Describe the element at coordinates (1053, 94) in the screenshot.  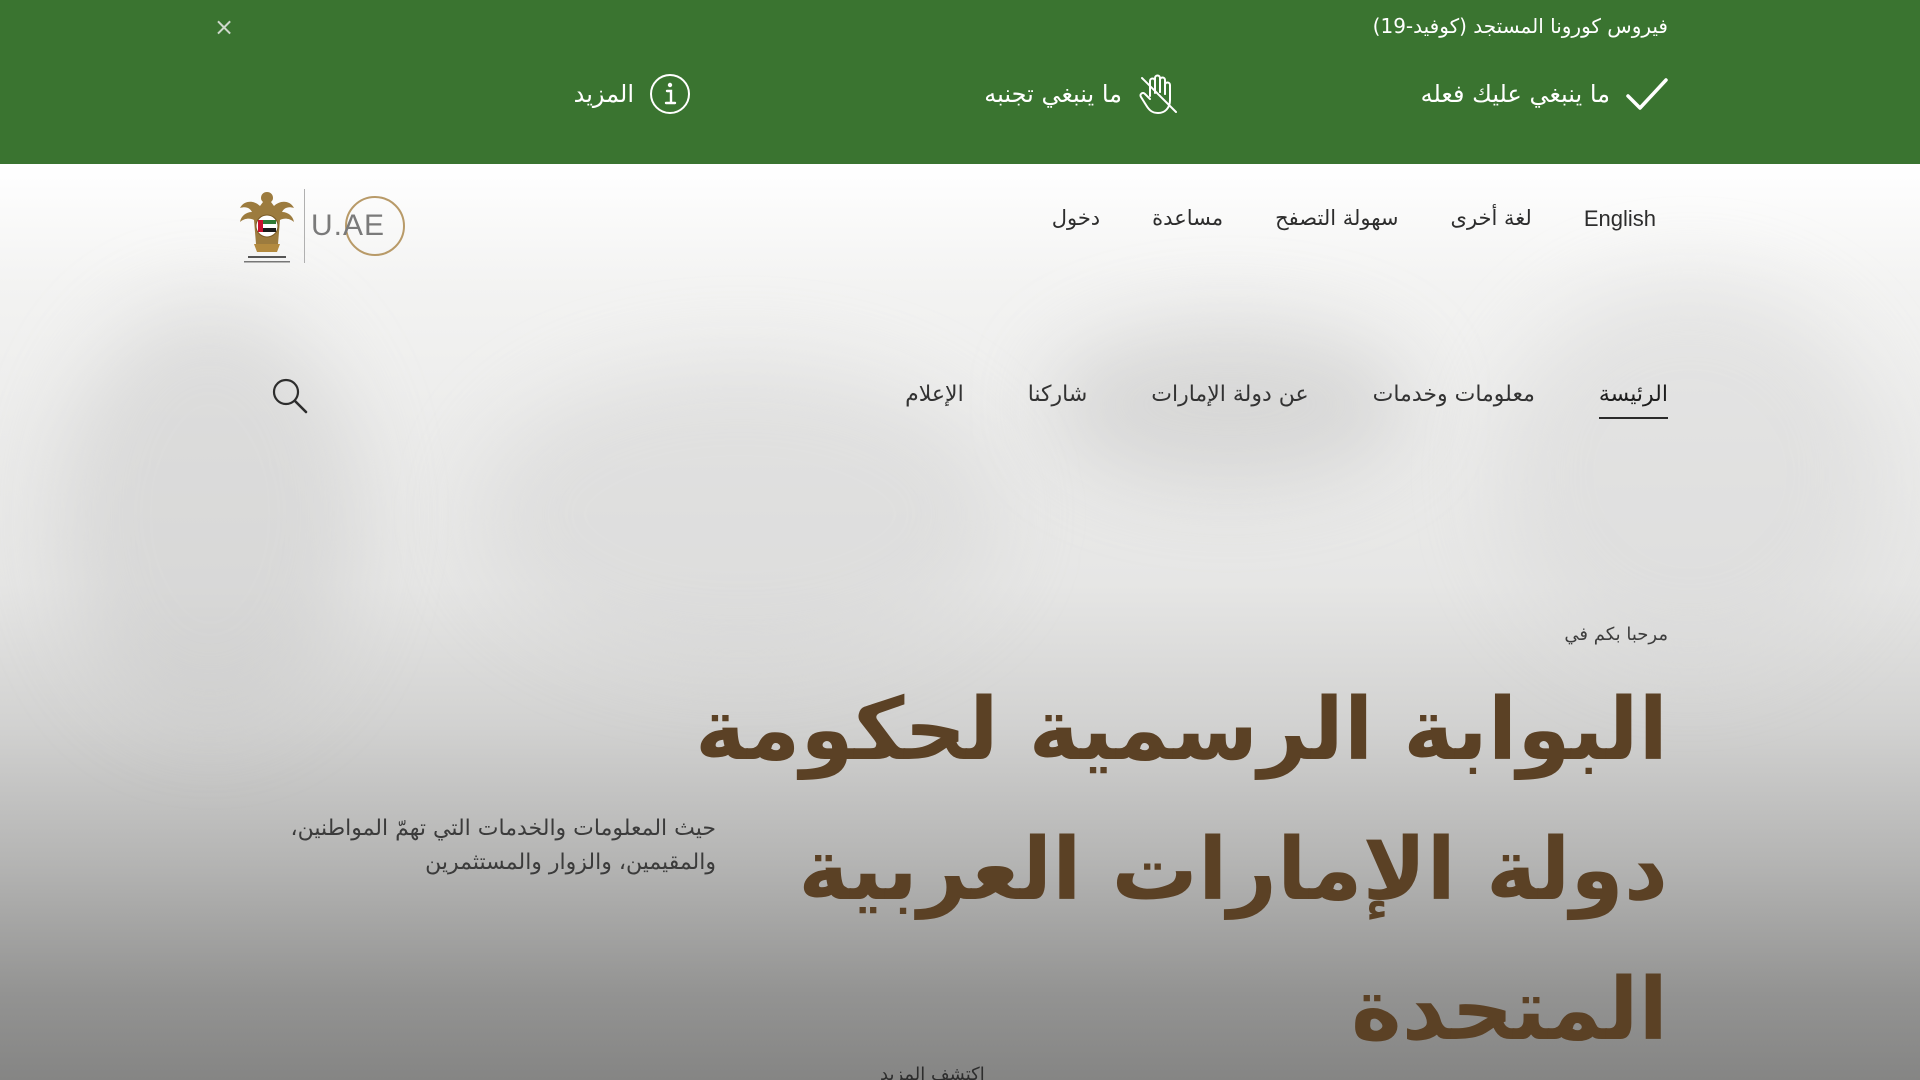
I see `covid-link-label: ما ينبغي تجنبه` at that location.